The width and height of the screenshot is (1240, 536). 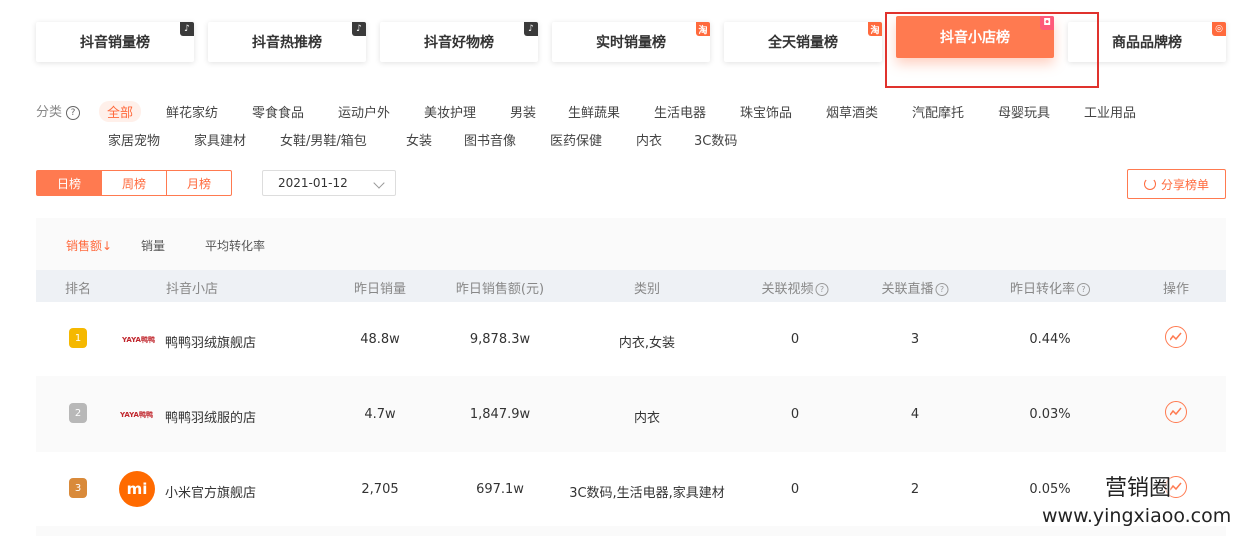 I want to click on category-item: 女鞋/男鞋/箱包, so click(x=323, y=139).